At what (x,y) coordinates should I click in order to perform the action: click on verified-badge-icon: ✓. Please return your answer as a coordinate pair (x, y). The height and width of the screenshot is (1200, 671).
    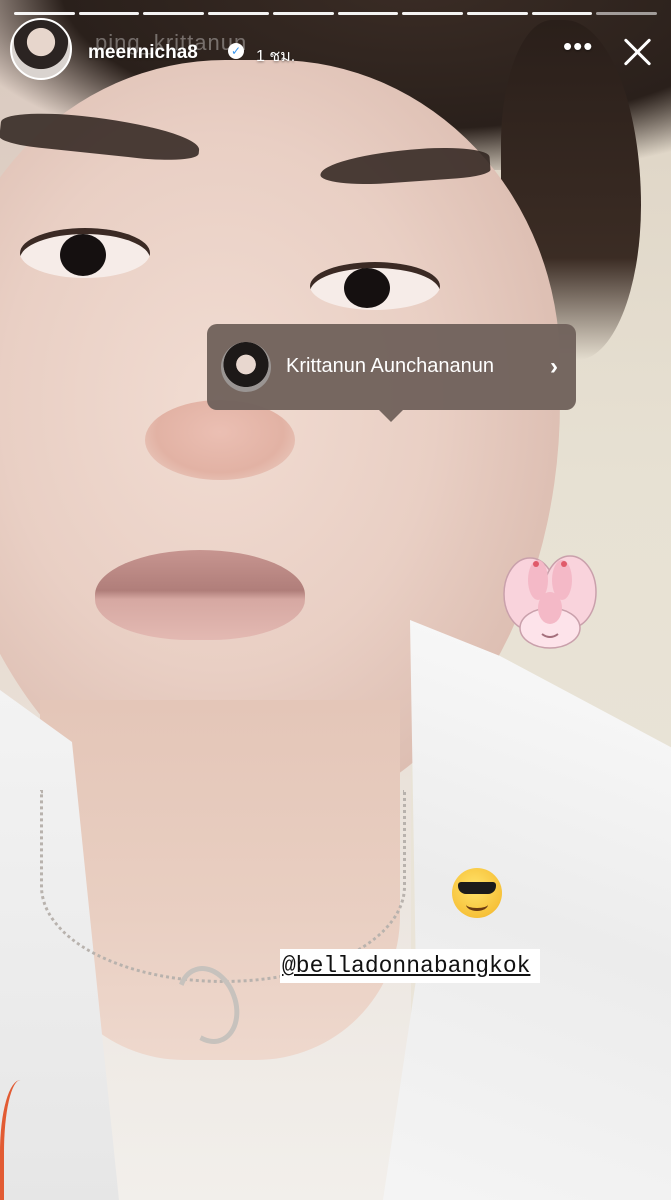
    Looking at the image, I should click on (236, 51).